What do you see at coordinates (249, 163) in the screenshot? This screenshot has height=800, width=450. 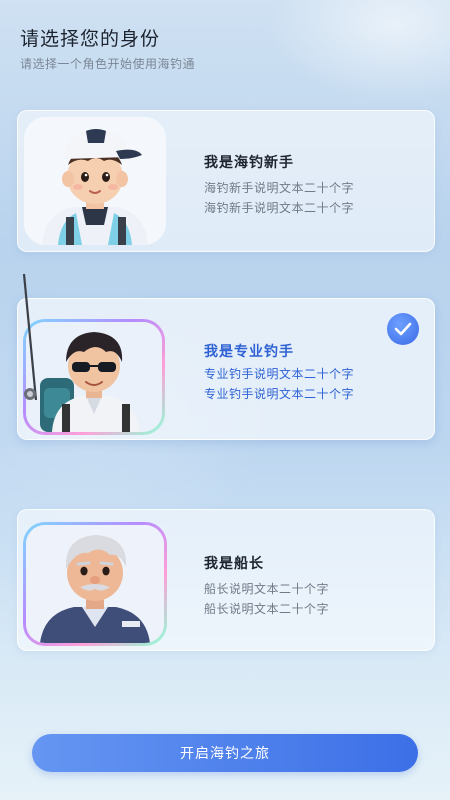 I see `role-name: 我是海钓新手` at bounding box center [249, 163].